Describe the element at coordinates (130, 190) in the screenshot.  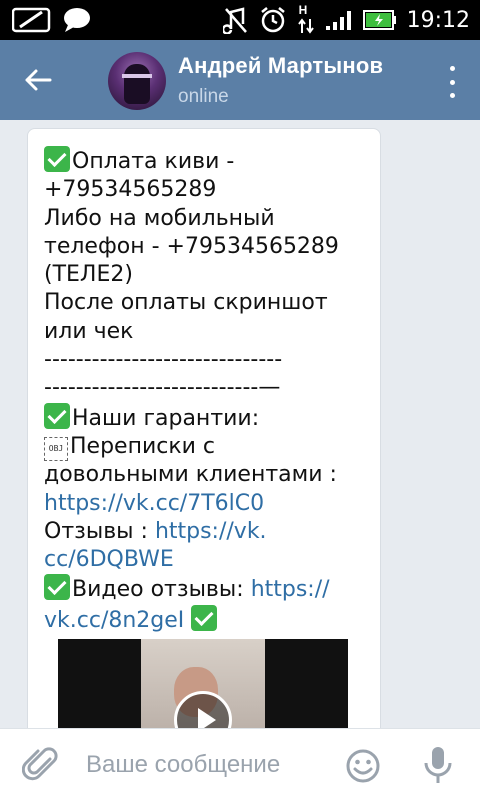
I see `msg-line: +79534565289` at that location.